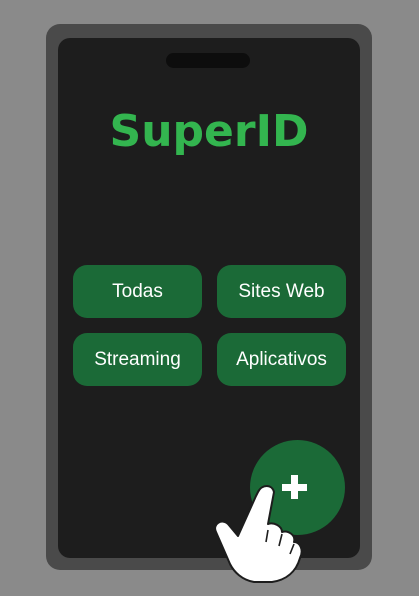 This screenshot has height=596, width=419. Describe the element at coordinates (137, 359) in the screenshot. I see `category-button-streaming: Streaming` at that location.